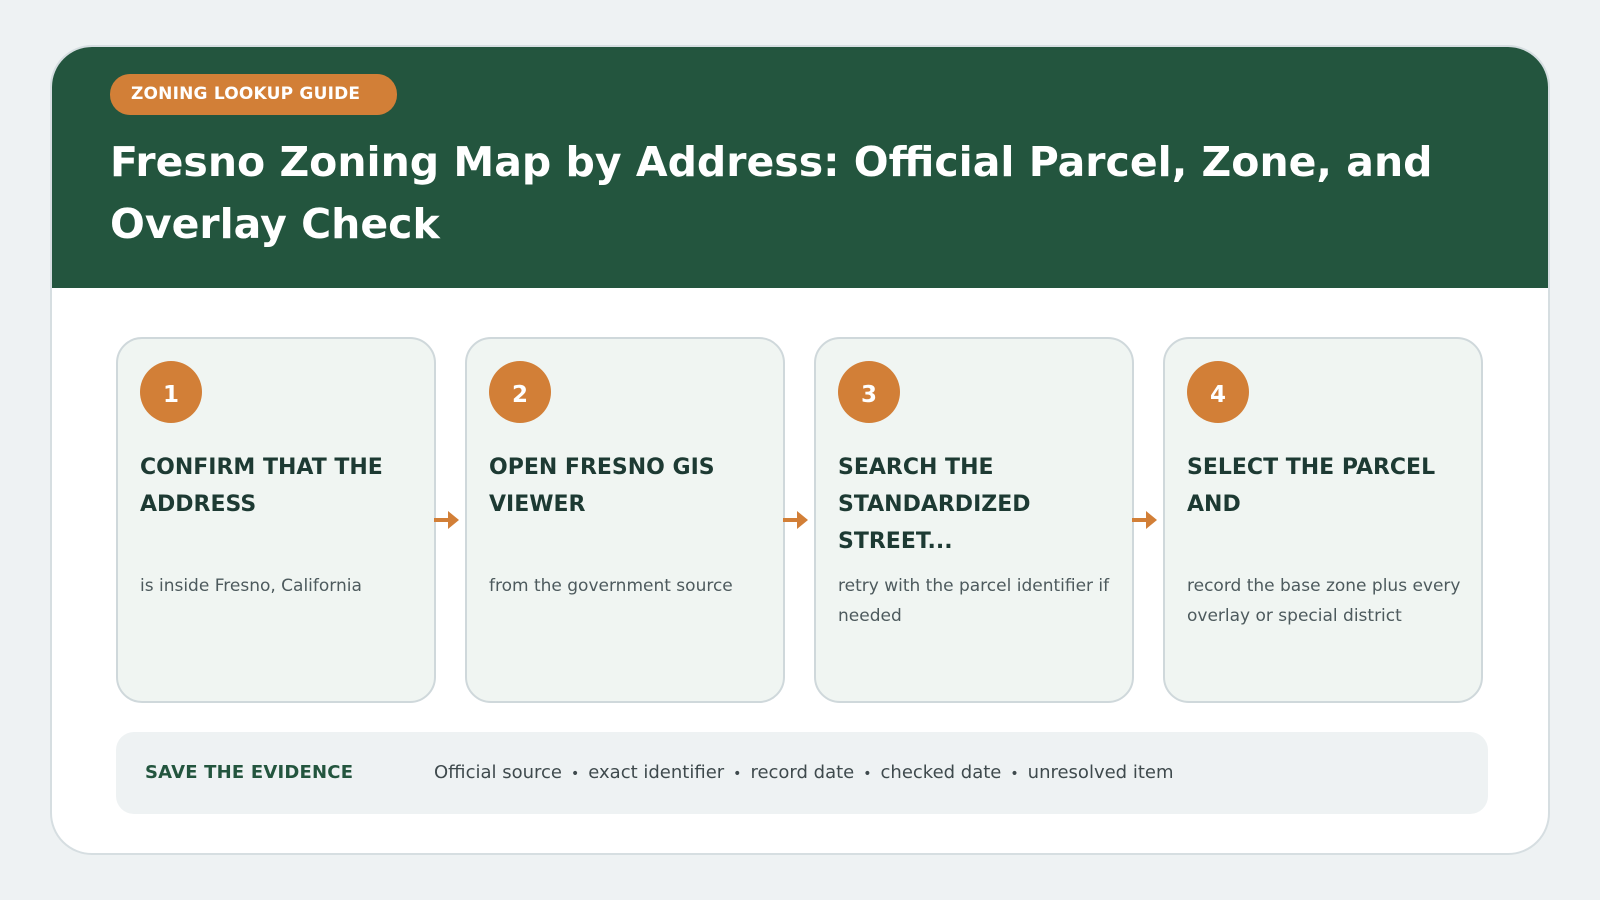  Describe the element at coordinates (249, 772) in the screenshot. I see `evidence-label: SAVE THE EVIDENCE` at that location.